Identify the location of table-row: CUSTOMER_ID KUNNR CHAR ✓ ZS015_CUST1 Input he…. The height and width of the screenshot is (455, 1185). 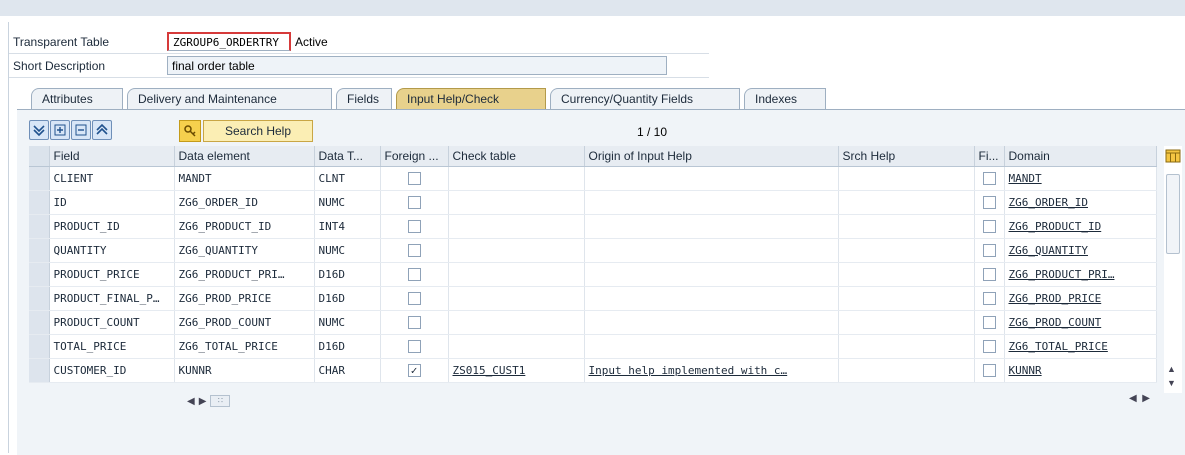
(593, 370).